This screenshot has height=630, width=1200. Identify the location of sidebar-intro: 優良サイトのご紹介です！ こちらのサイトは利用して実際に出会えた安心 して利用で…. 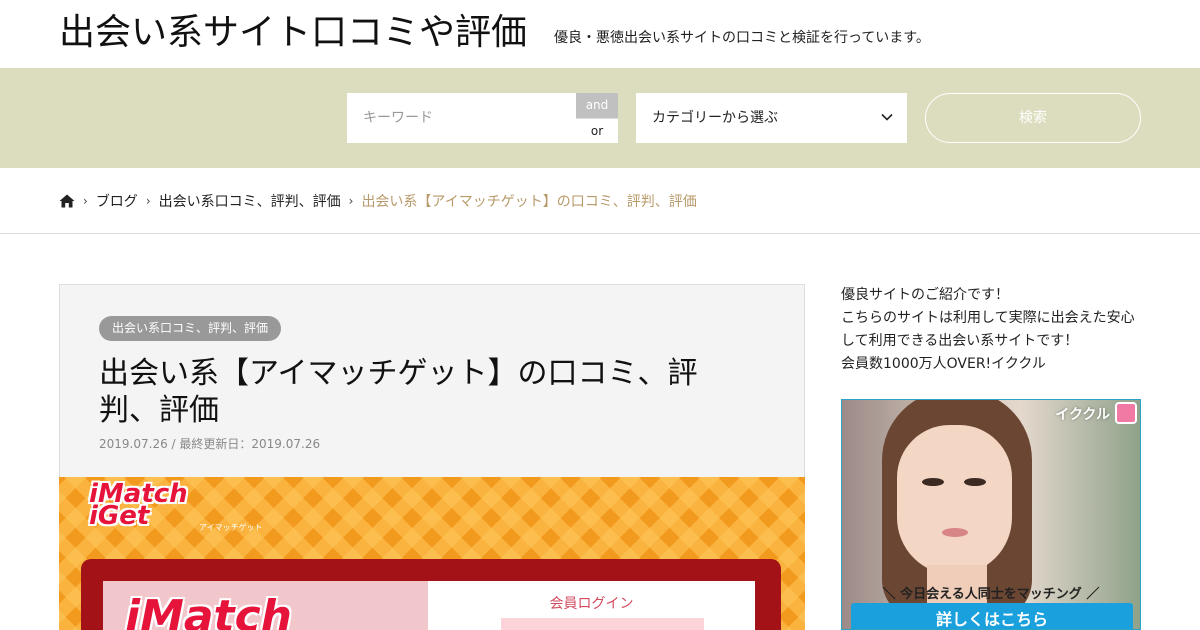
(991, 330).